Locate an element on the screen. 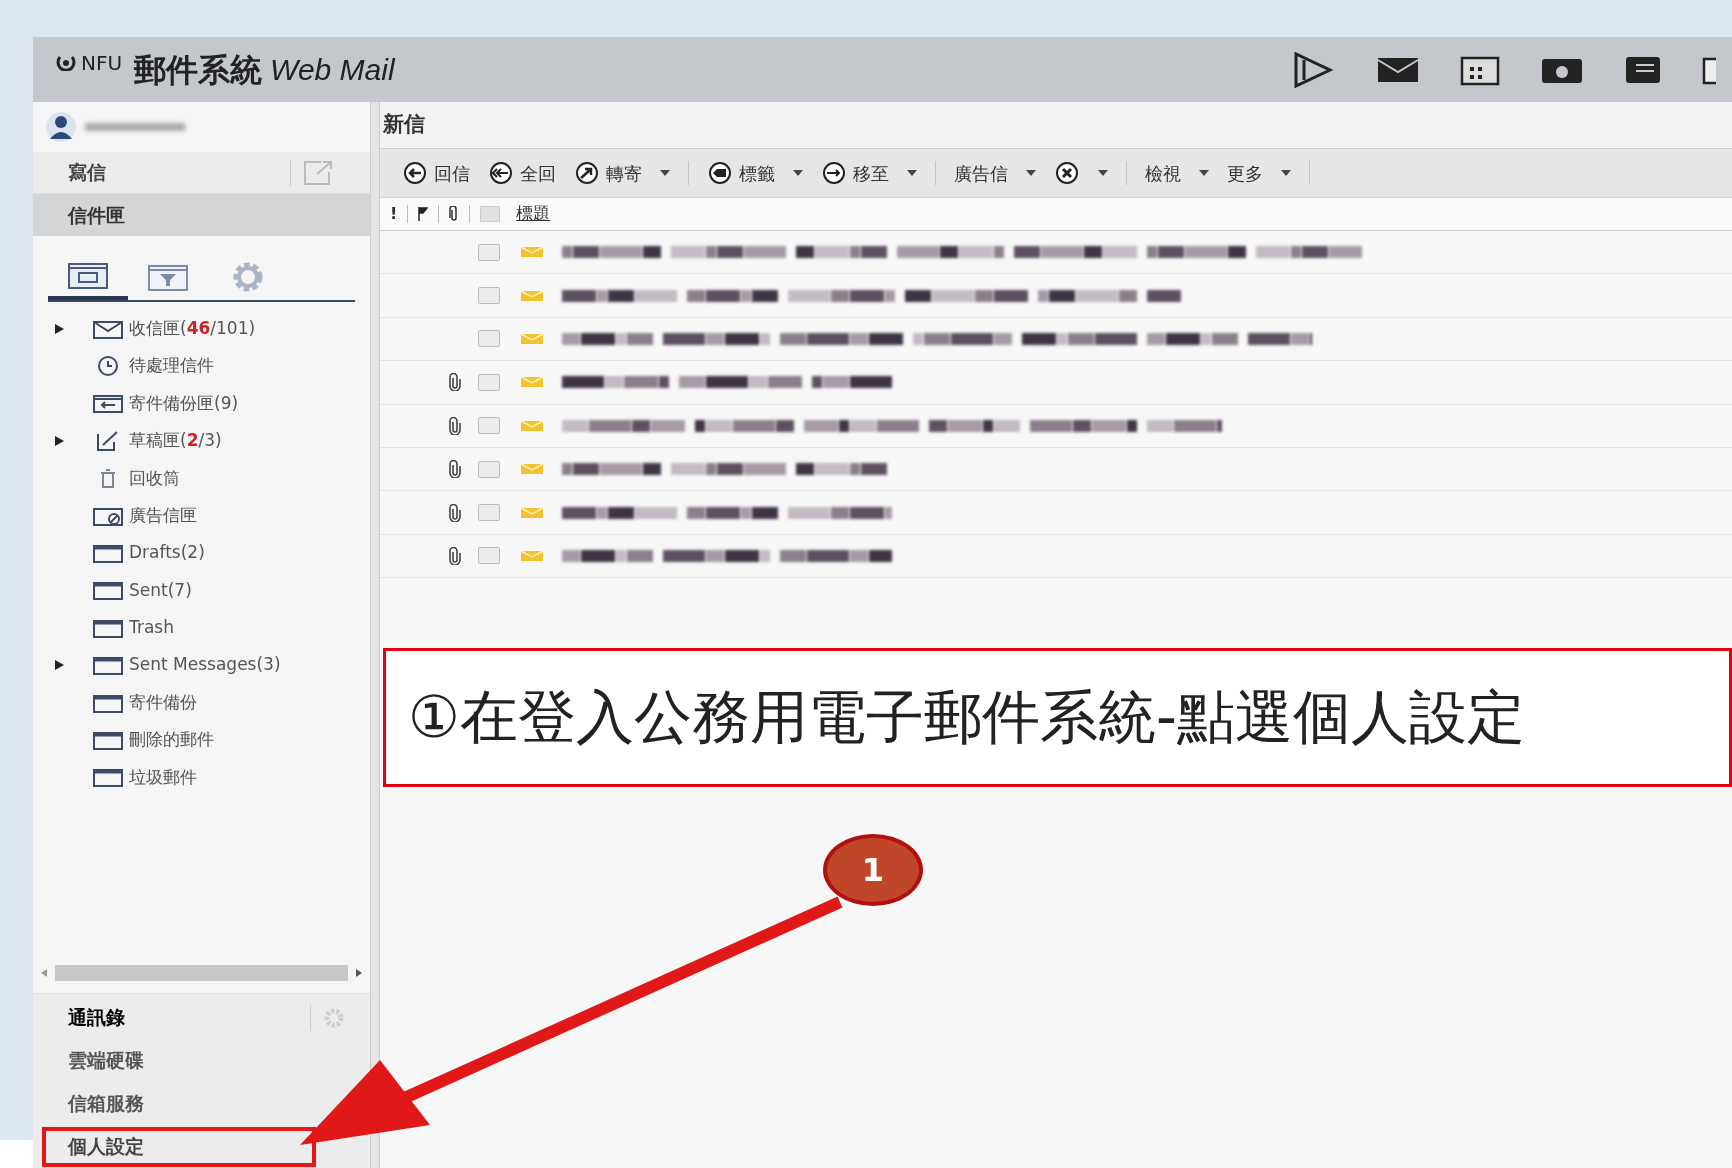 This screenshot has width=1732, height=1168. toolbar-button: 廣告信 is located at coordinates (995, 173).